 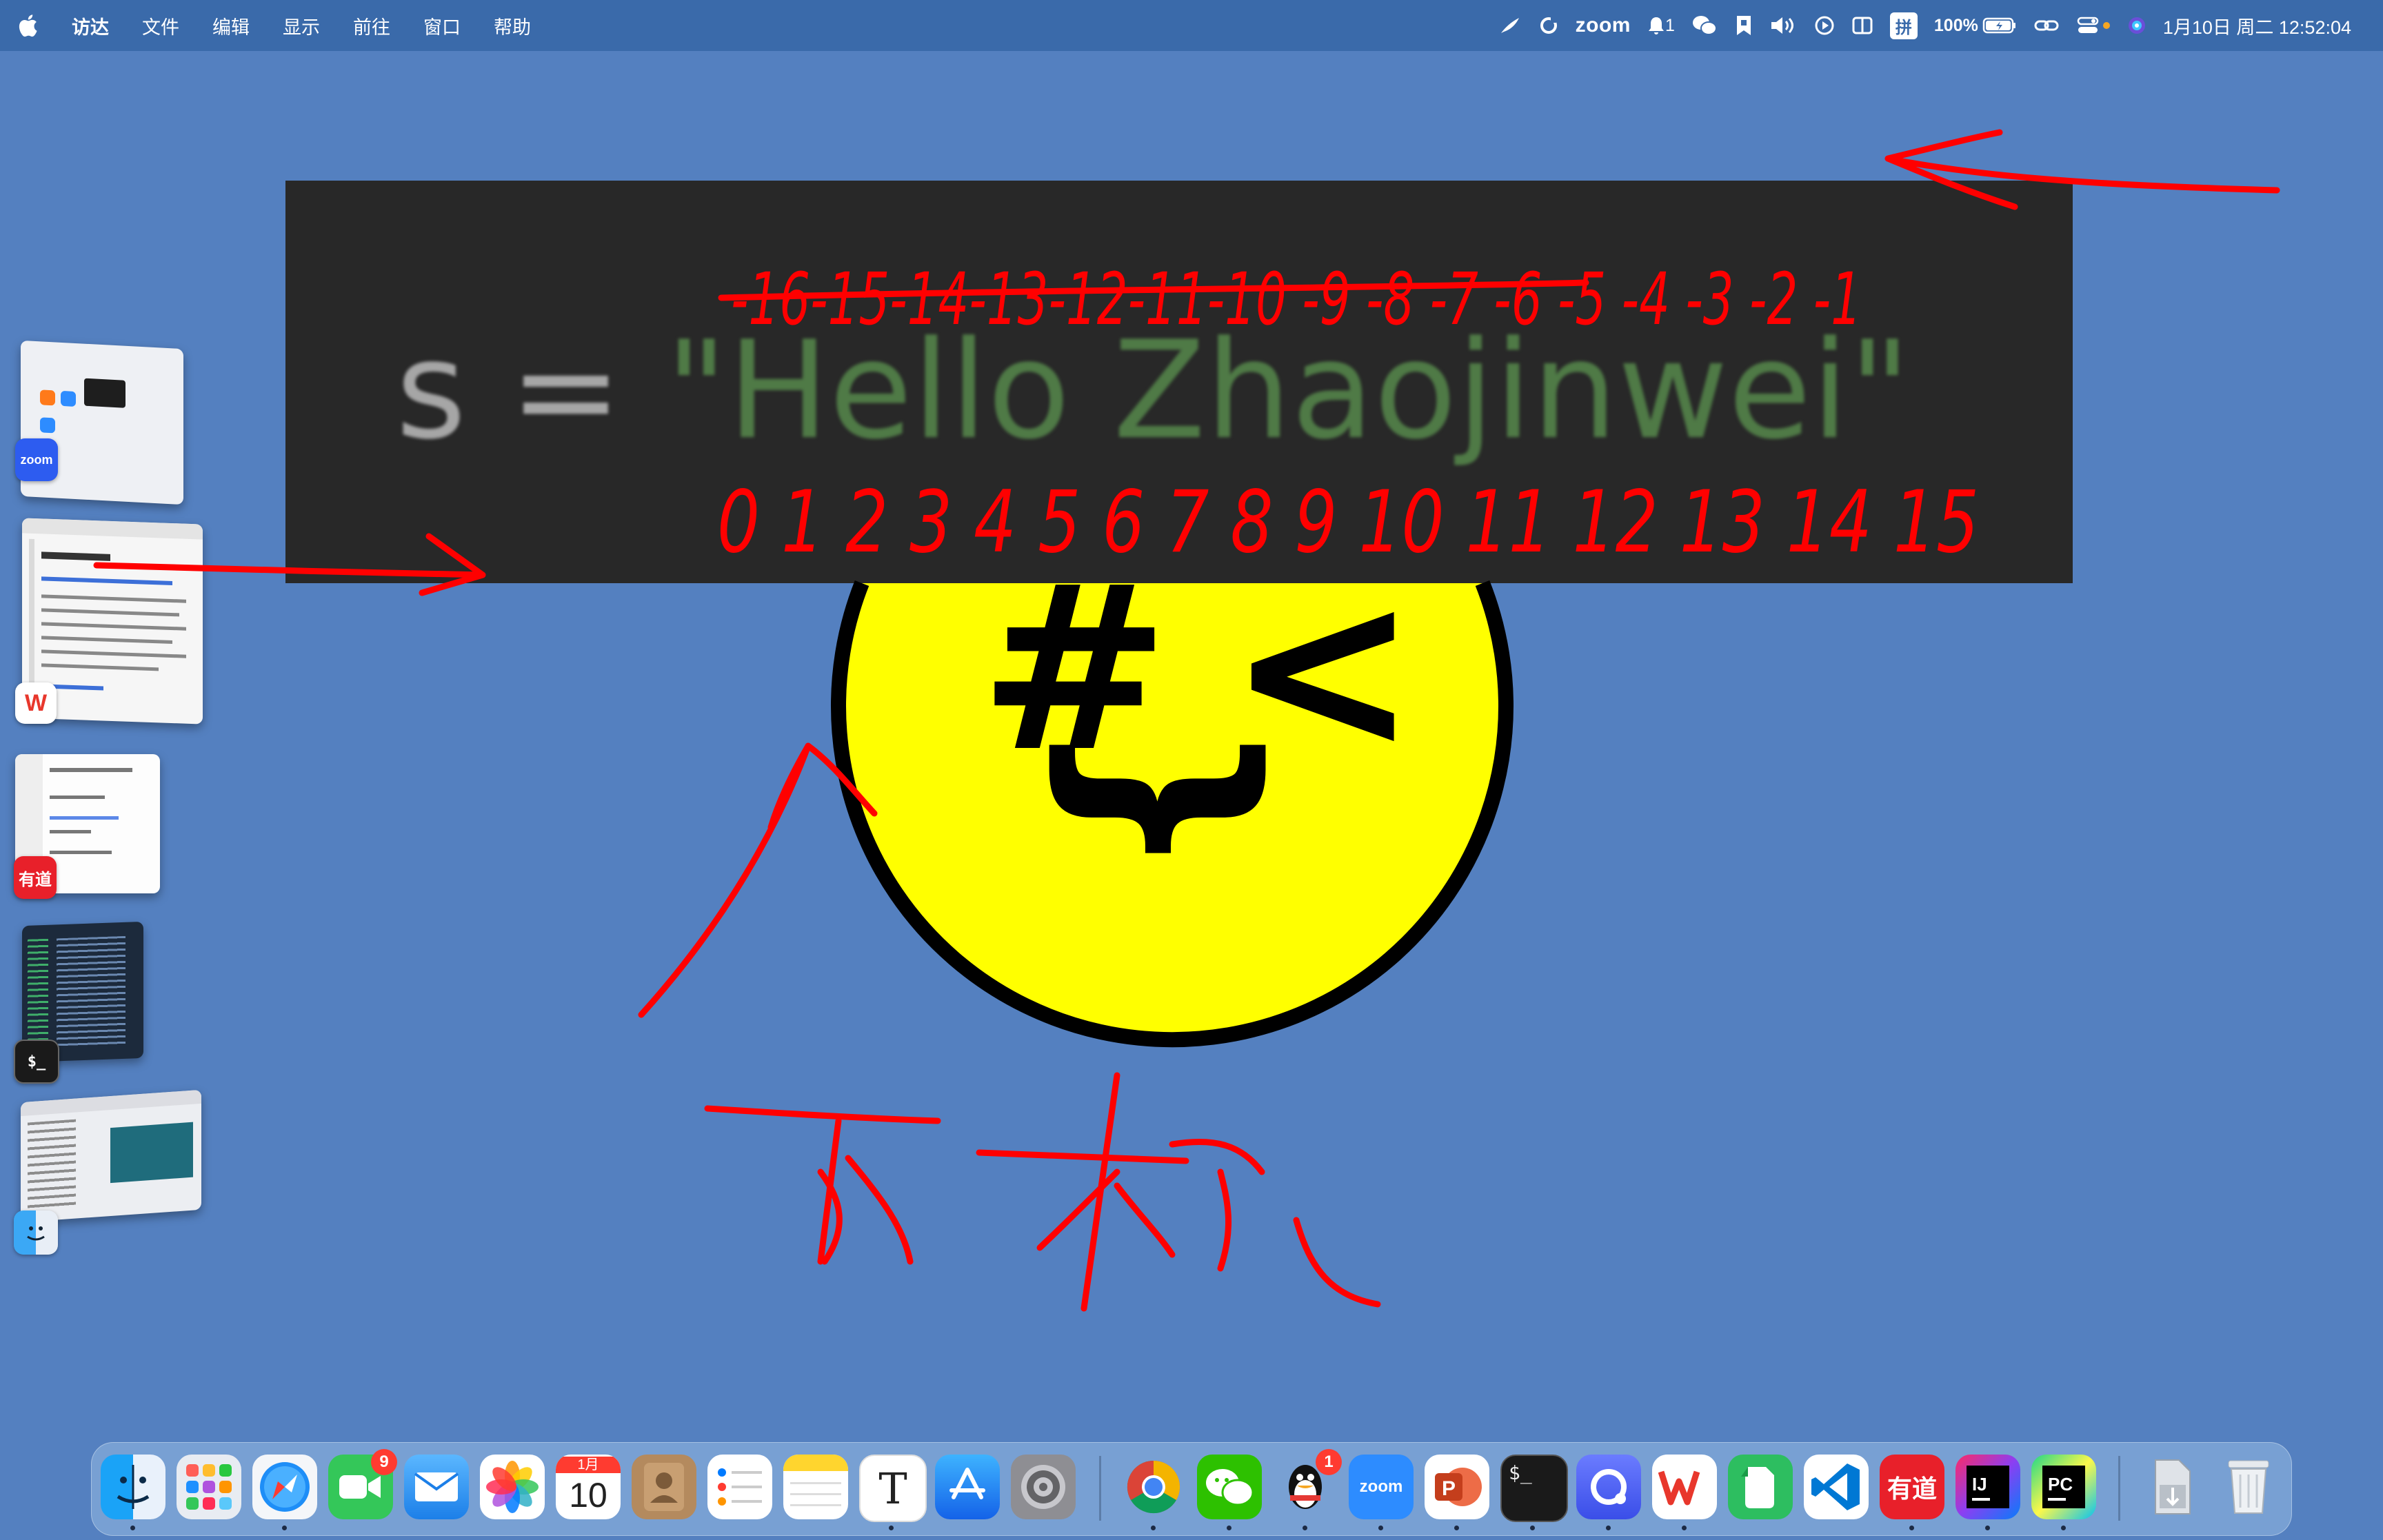 What do you see at coordinates (967, 1484) in the screenshot?
I see `appstore-icon` at bounding box center [967, 1484].